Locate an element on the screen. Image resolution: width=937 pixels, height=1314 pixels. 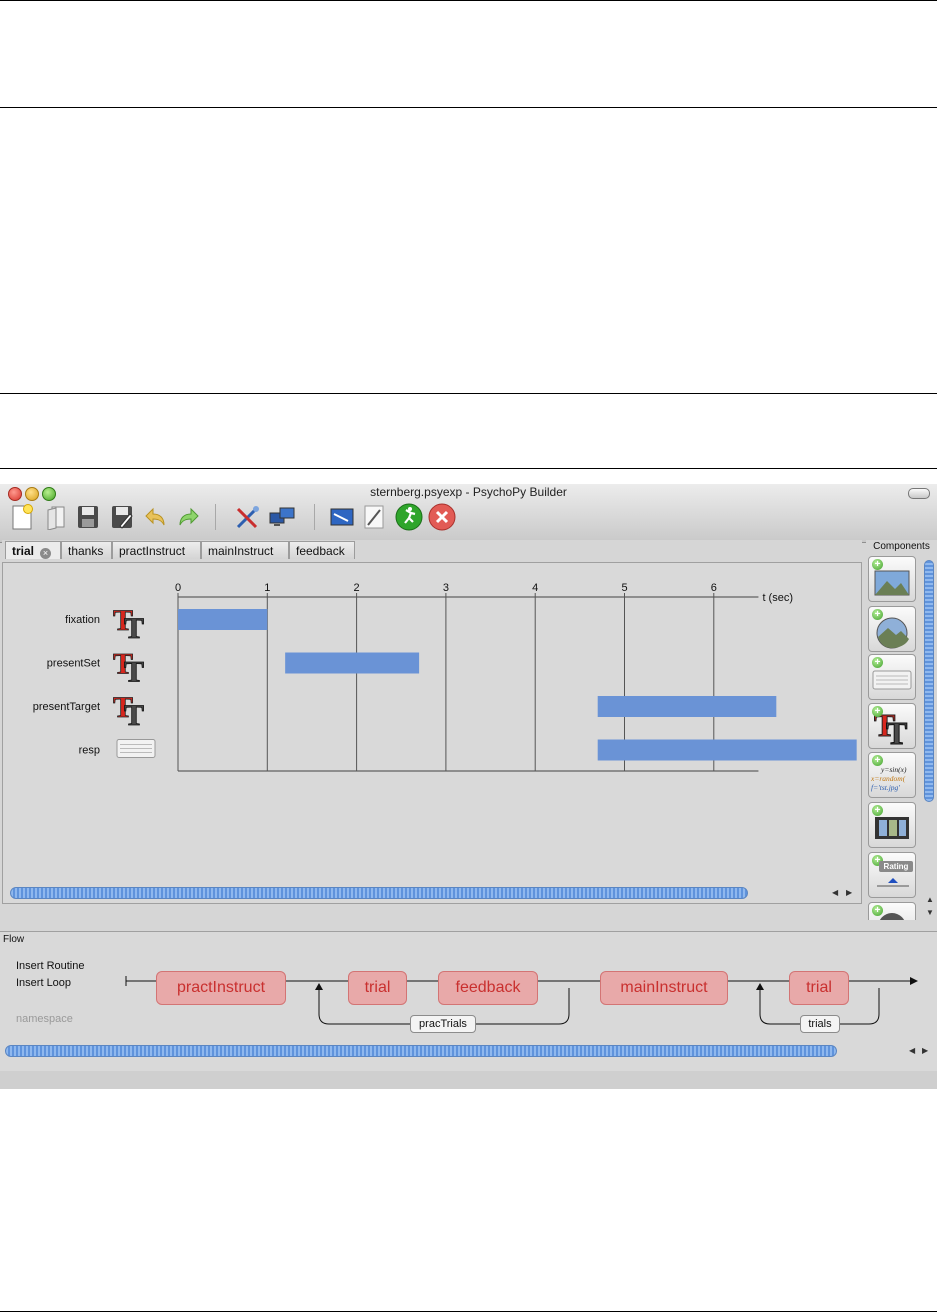
experiment-settings-icon is located at coordinates (342, 517).